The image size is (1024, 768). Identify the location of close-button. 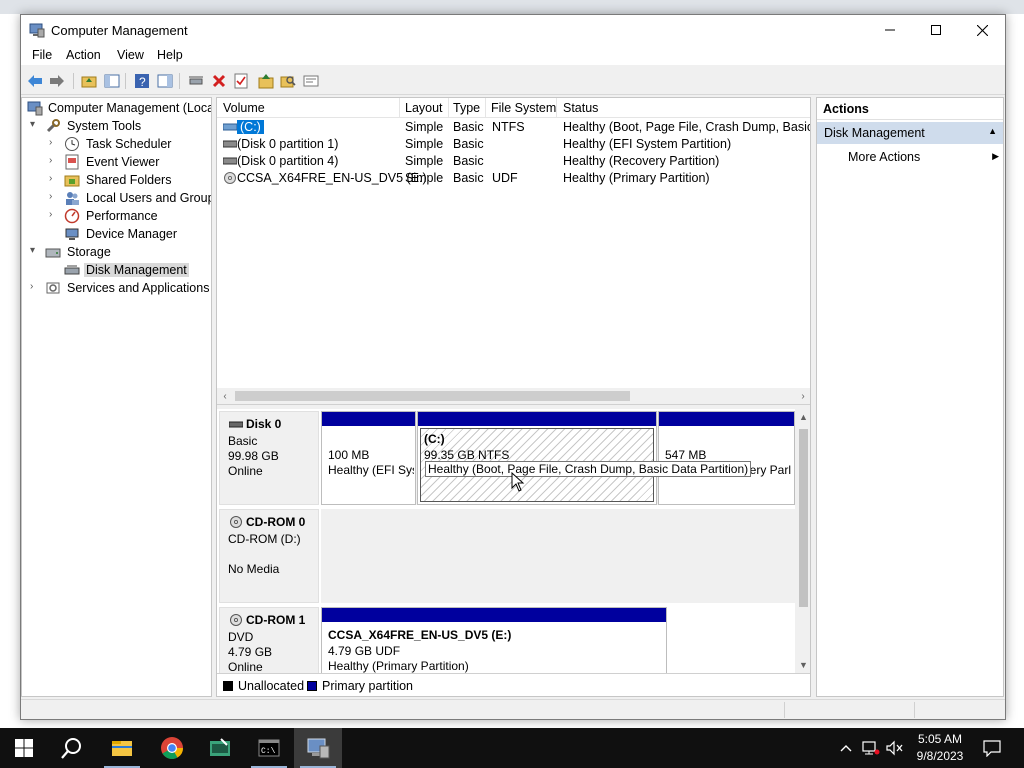
(982, 30).